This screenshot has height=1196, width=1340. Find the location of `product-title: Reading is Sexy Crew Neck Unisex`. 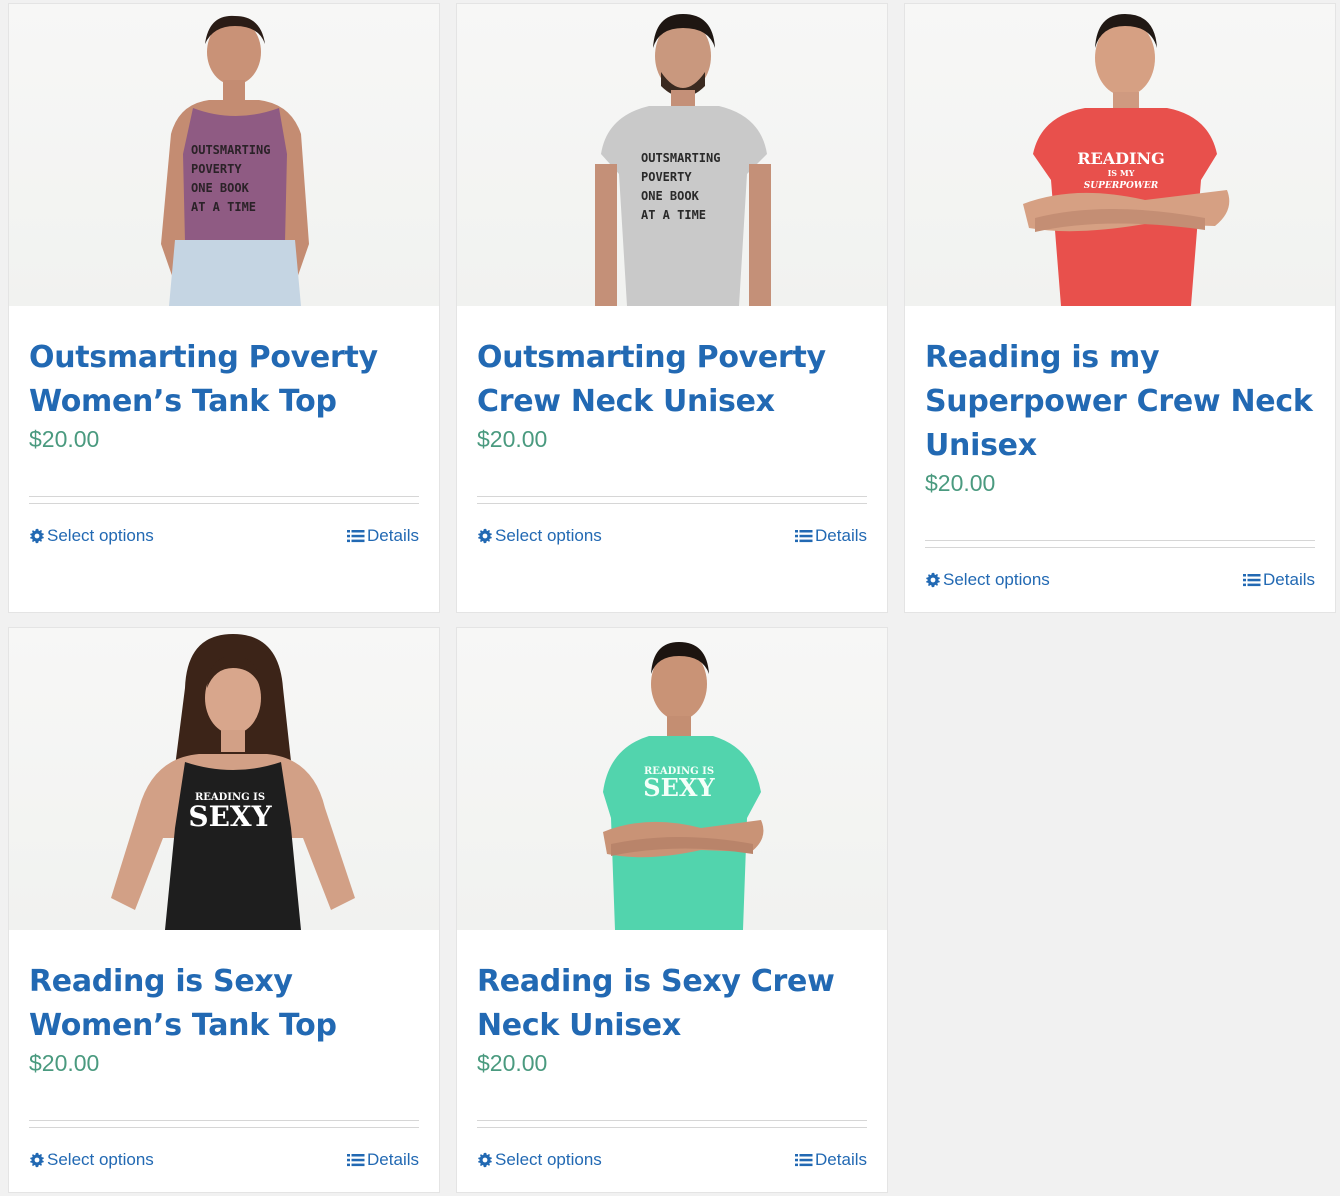

product-title: Reading is Sexy Crew Neck Unisex is located at coordinates (672, 1004).